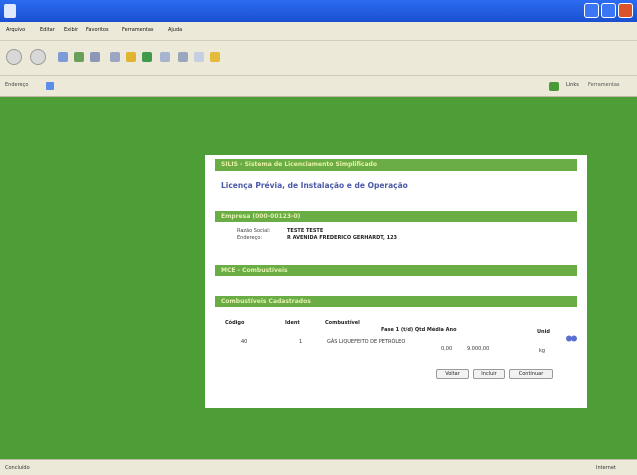 The width and height of the screenshot is (637, 475). Describe the element at coordinates (342, 323) in the screenshot. I see `col-combustivel: Combustível` at that location.